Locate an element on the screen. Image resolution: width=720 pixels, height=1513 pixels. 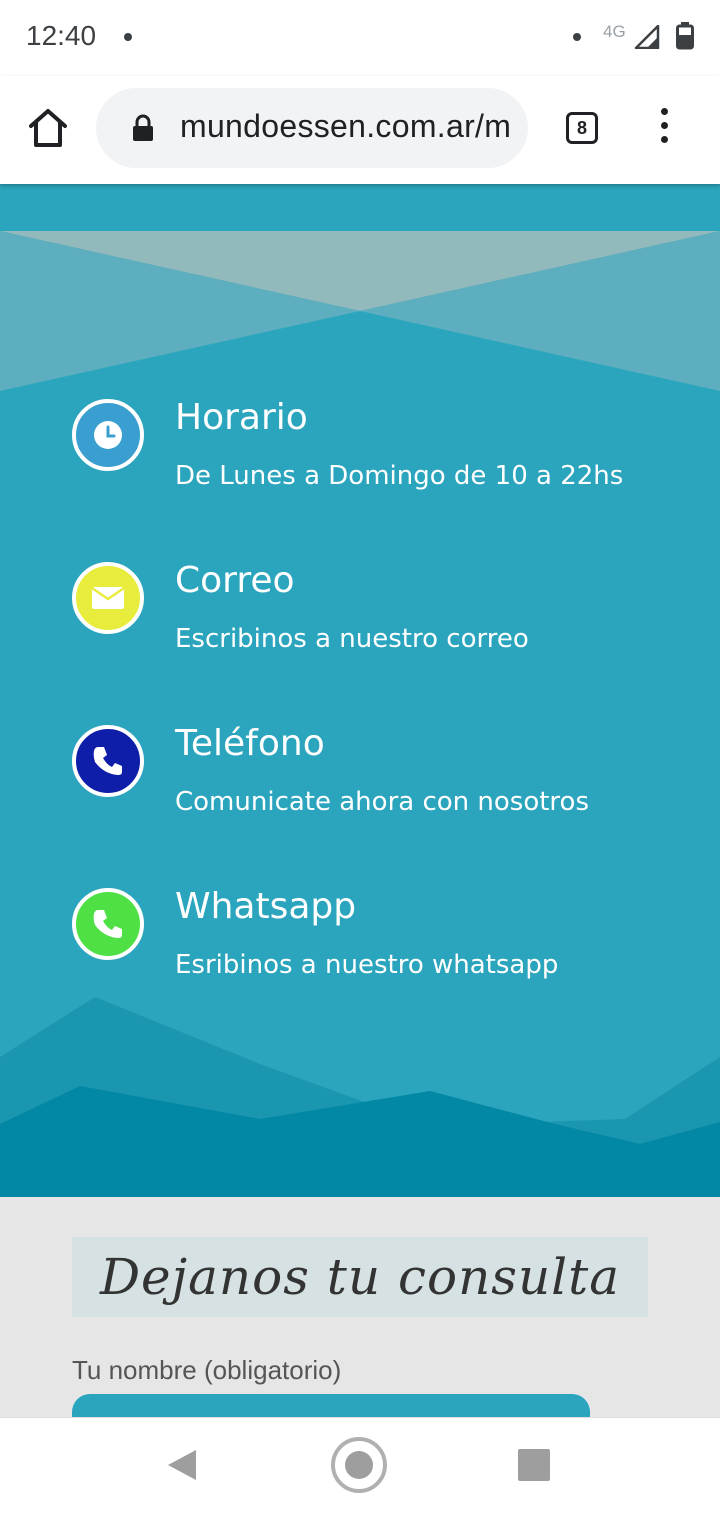
url-text: mundoessen.com.ar/m is located at coordinates (345, 126).